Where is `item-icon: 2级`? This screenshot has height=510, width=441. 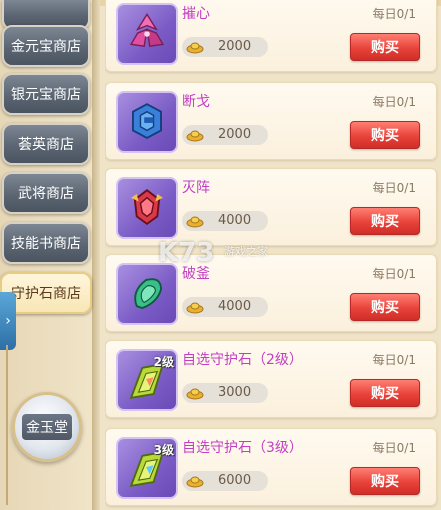 item-icon: 2级 is located at coordinates (147, 380).